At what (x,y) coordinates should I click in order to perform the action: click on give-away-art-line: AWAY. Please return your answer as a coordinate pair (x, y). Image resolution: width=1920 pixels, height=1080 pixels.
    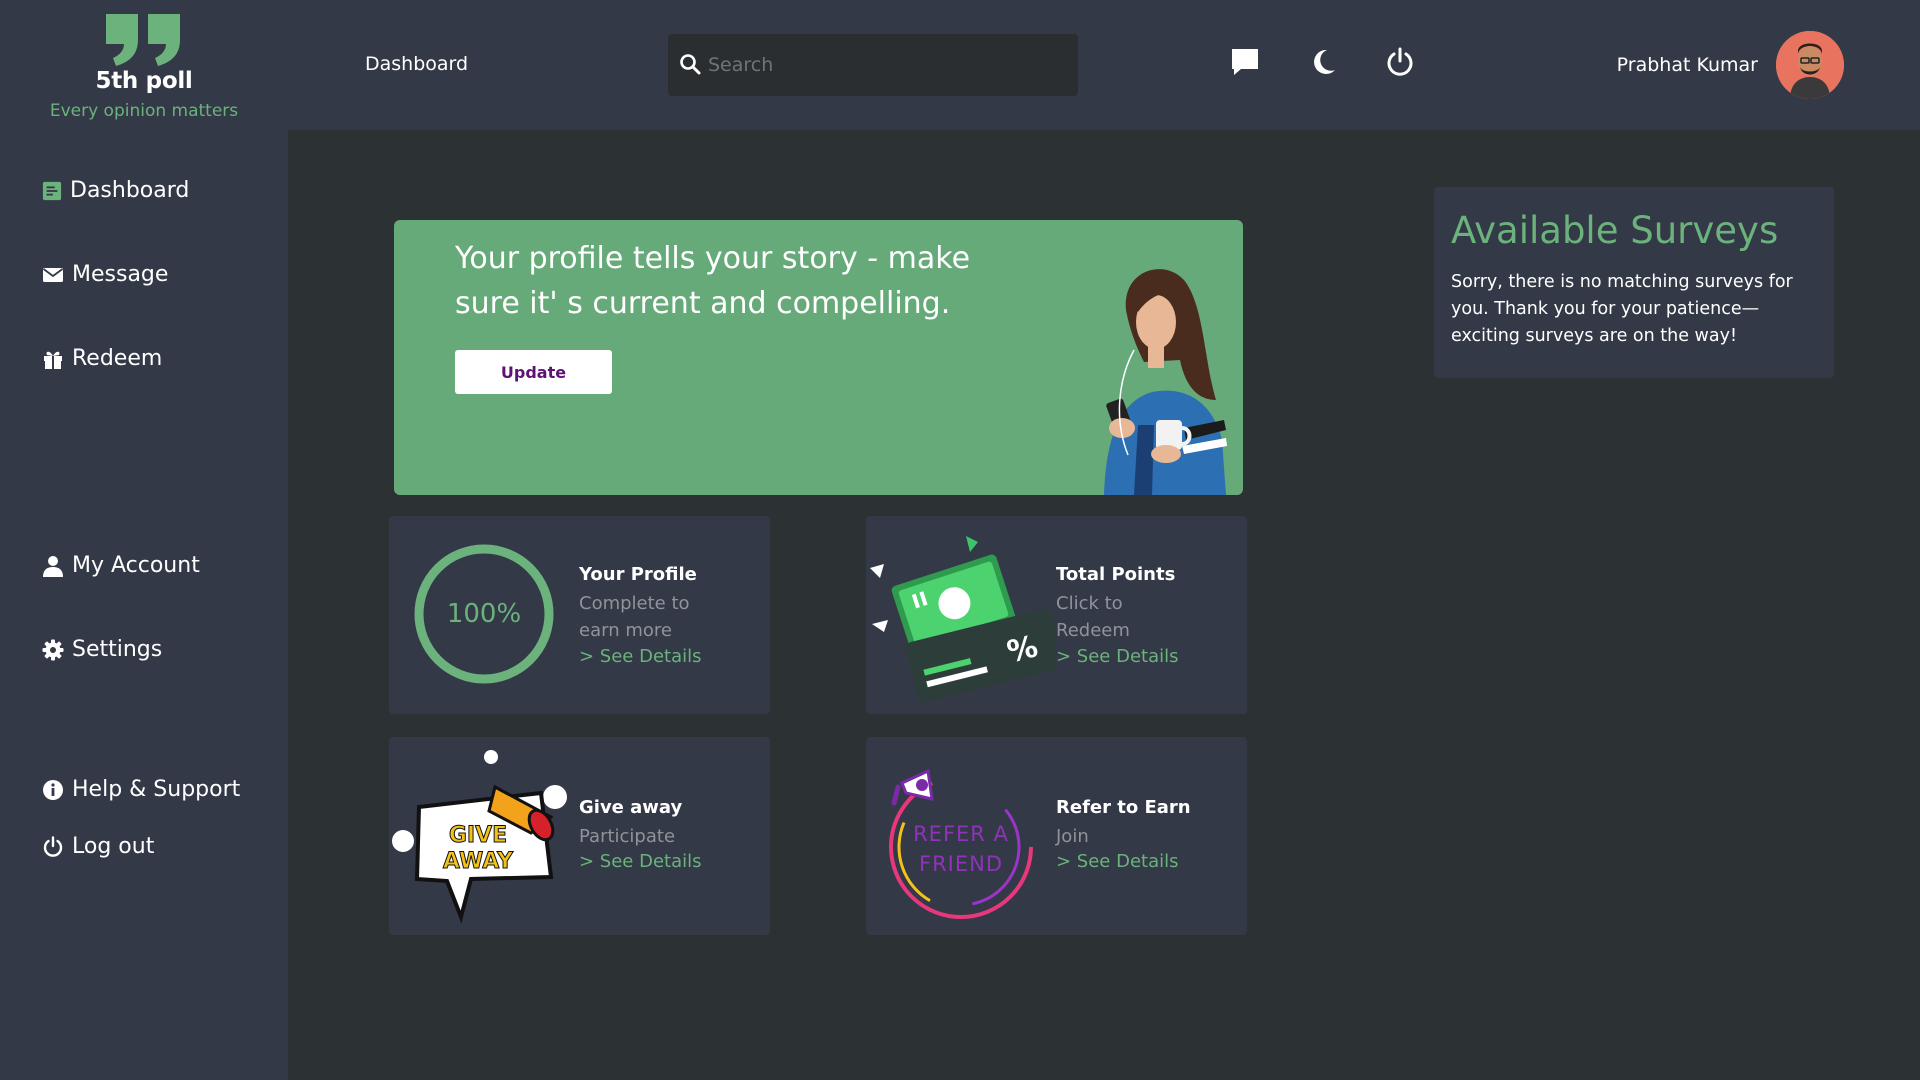
    Looking at the image, I should click on (478, 862).